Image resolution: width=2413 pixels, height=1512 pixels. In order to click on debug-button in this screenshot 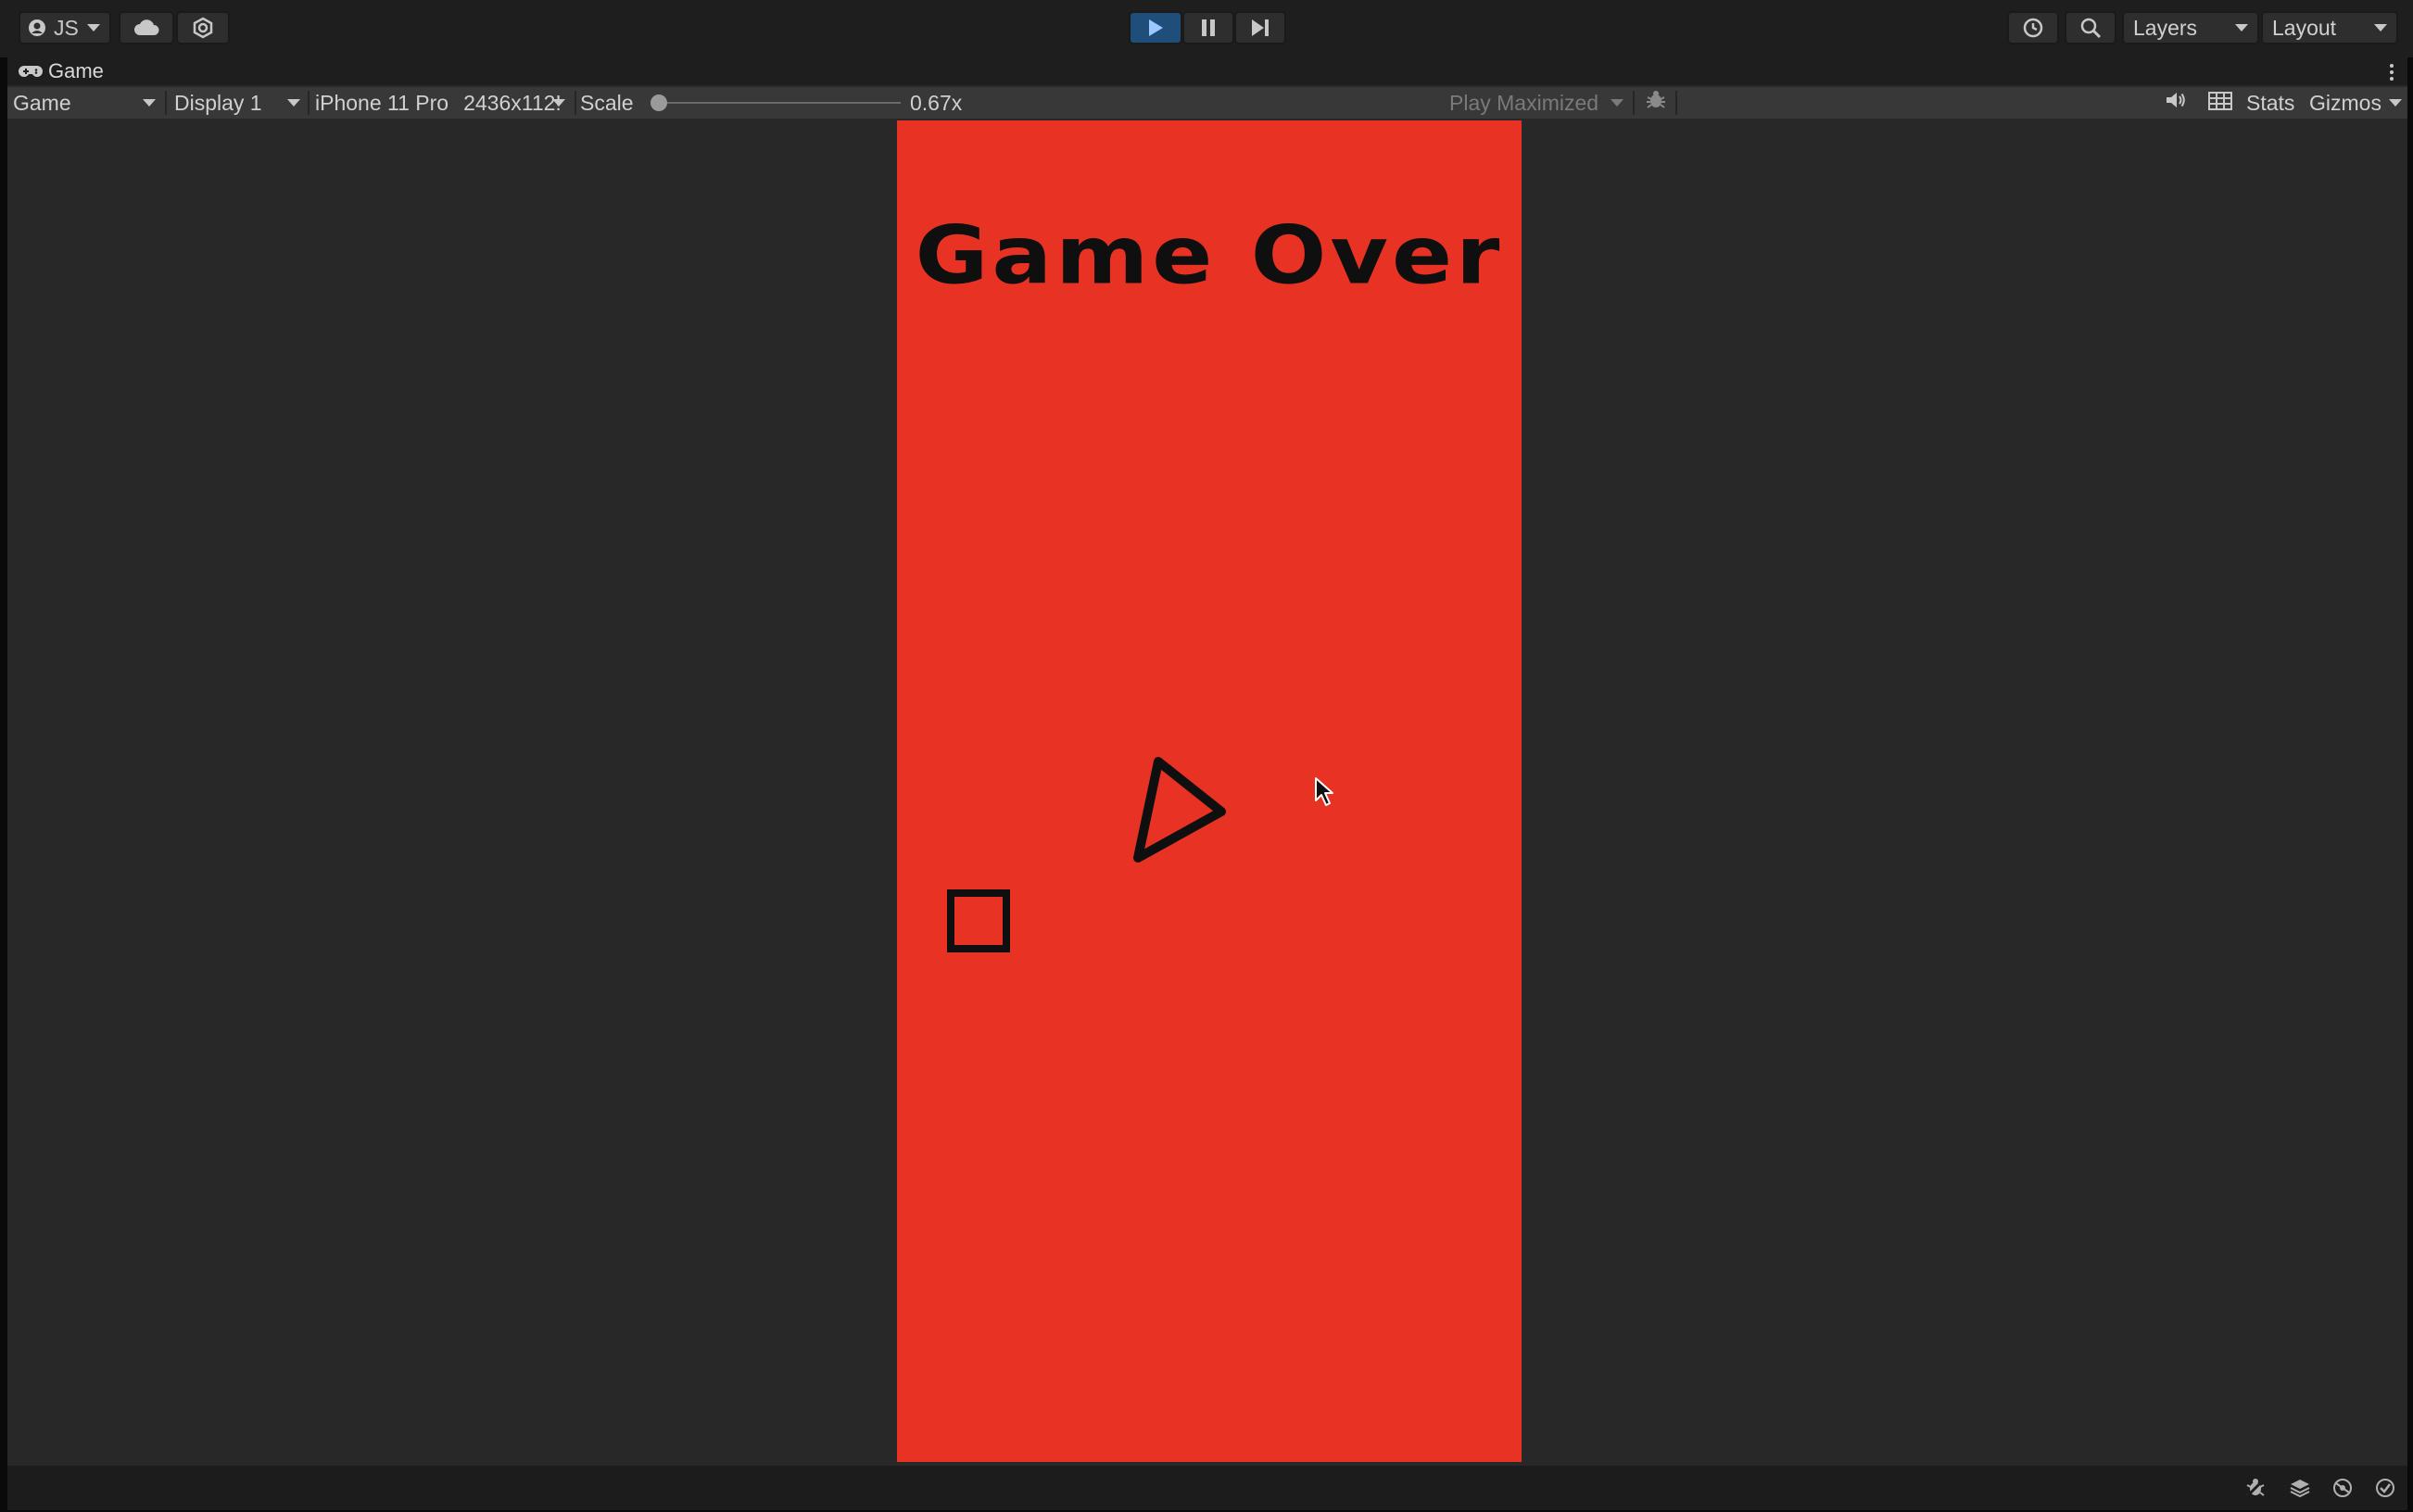, I will do `click(1656, 103)`.